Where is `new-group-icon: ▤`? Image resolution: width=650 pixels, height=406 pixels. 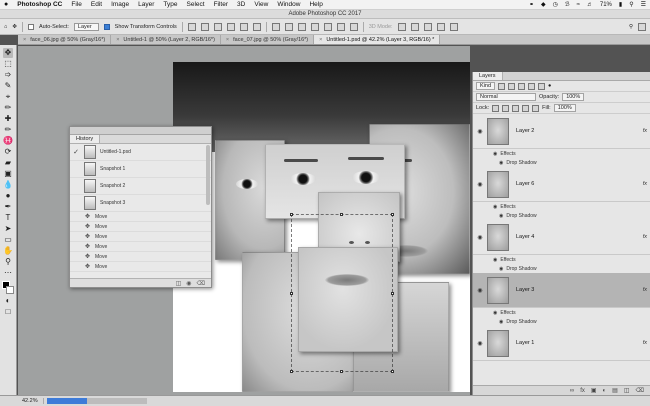
new-group-icon: ▤ is located at coordinates (615, 390).